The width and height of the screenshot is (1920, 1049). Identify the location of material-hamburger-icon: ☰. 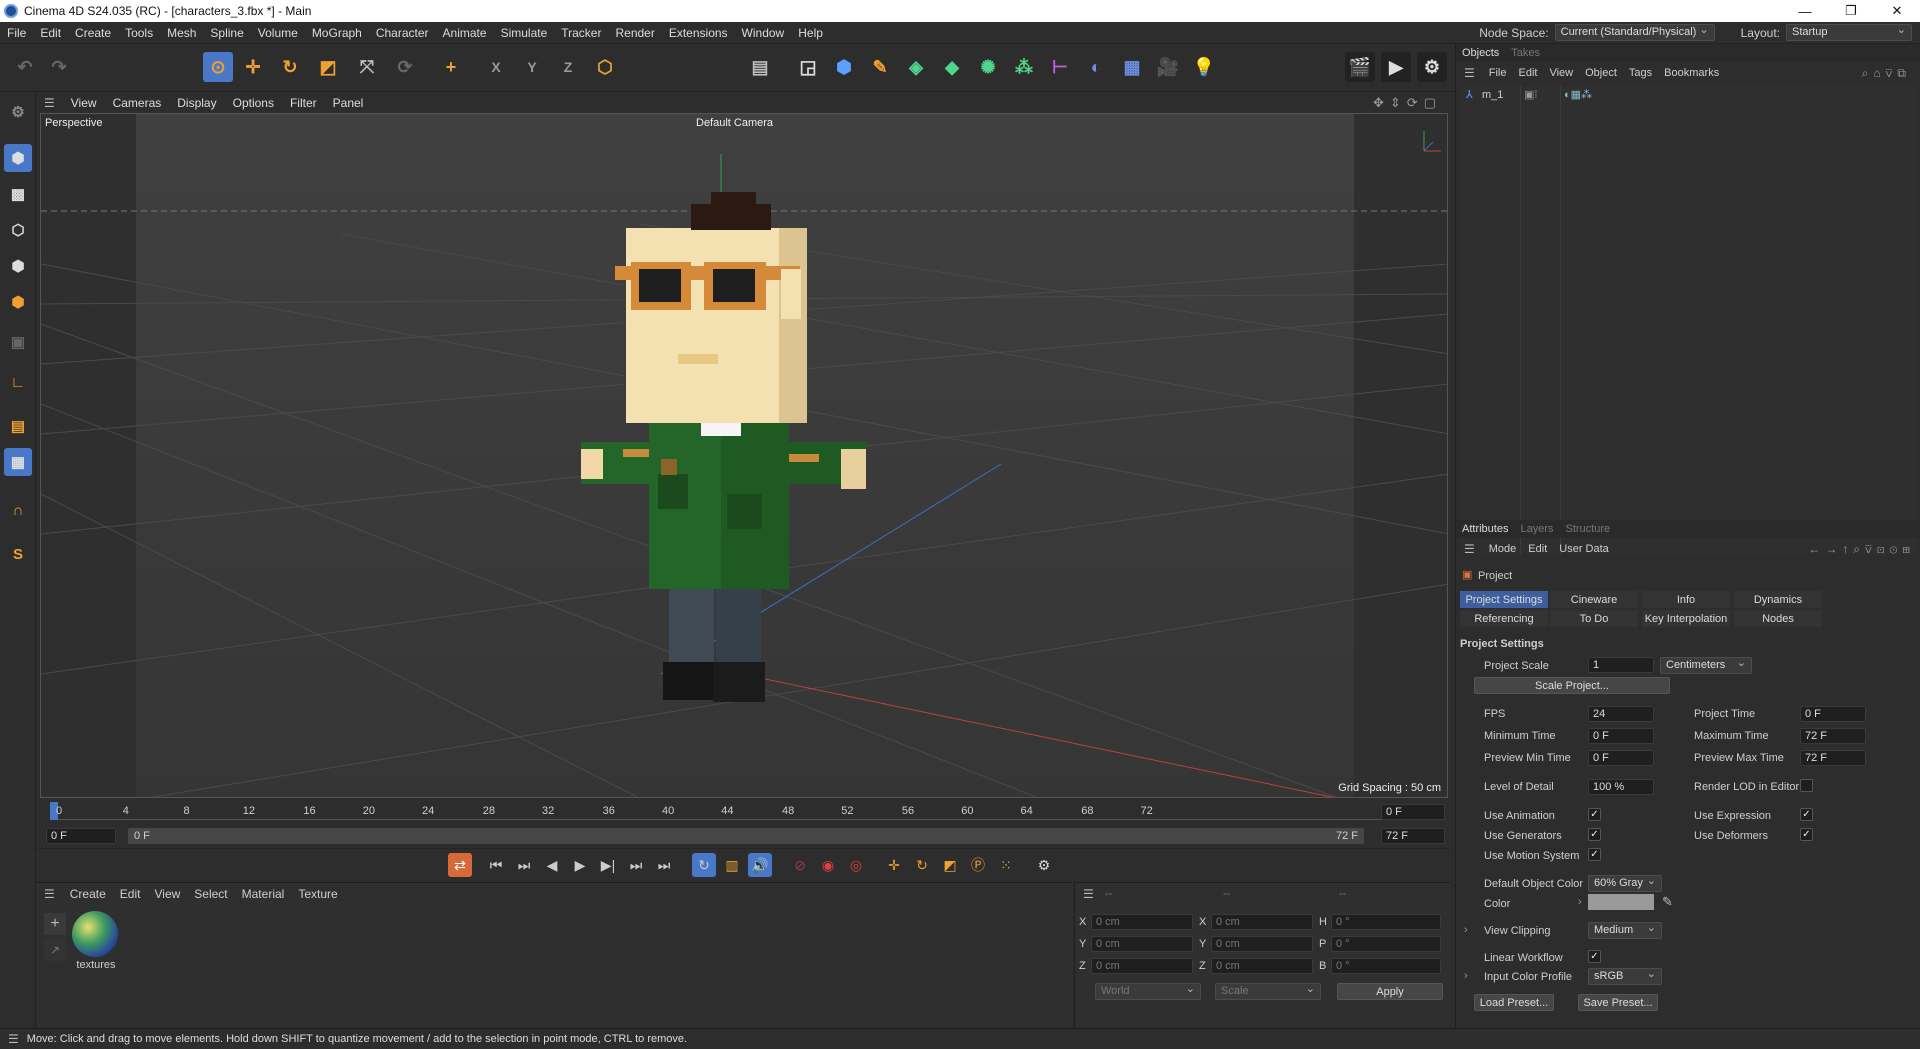
(49, 894).